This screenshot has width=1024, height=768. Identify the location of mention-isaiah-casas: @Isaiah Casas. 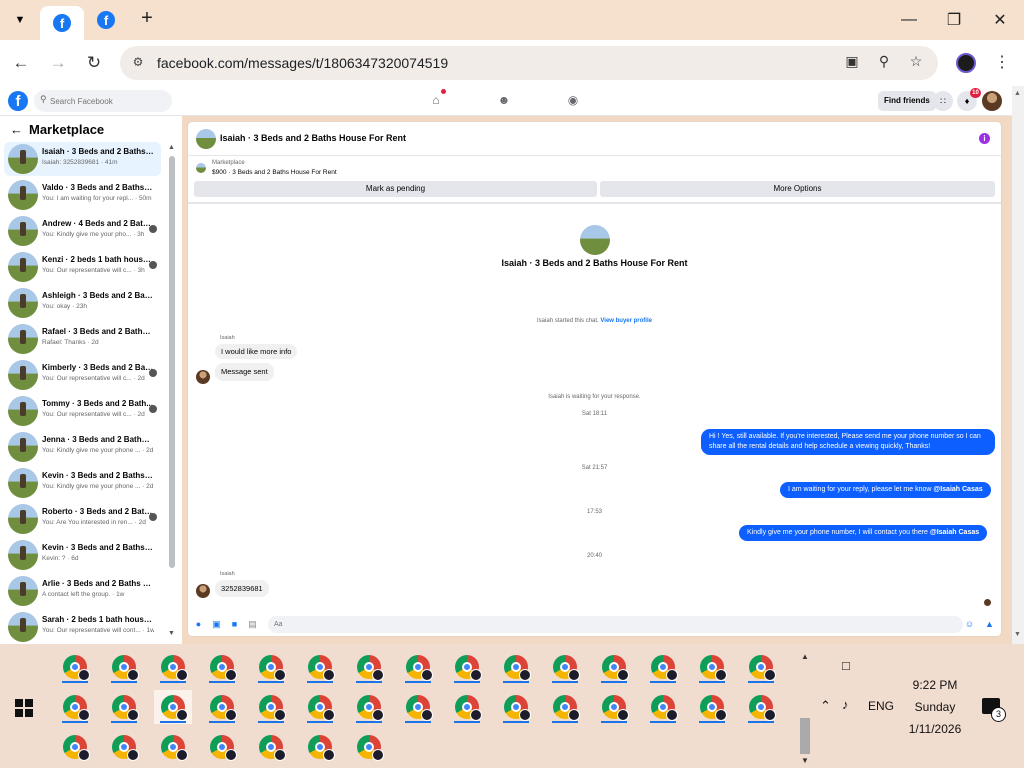
(954, 532).